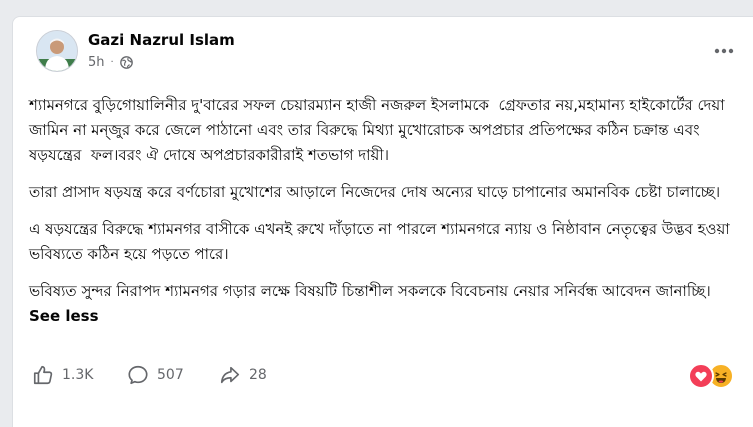  What do you see at coordinates (721, 377) in the screenshot?
I see `laughing-face-icon` at bounding box center [721, 377].